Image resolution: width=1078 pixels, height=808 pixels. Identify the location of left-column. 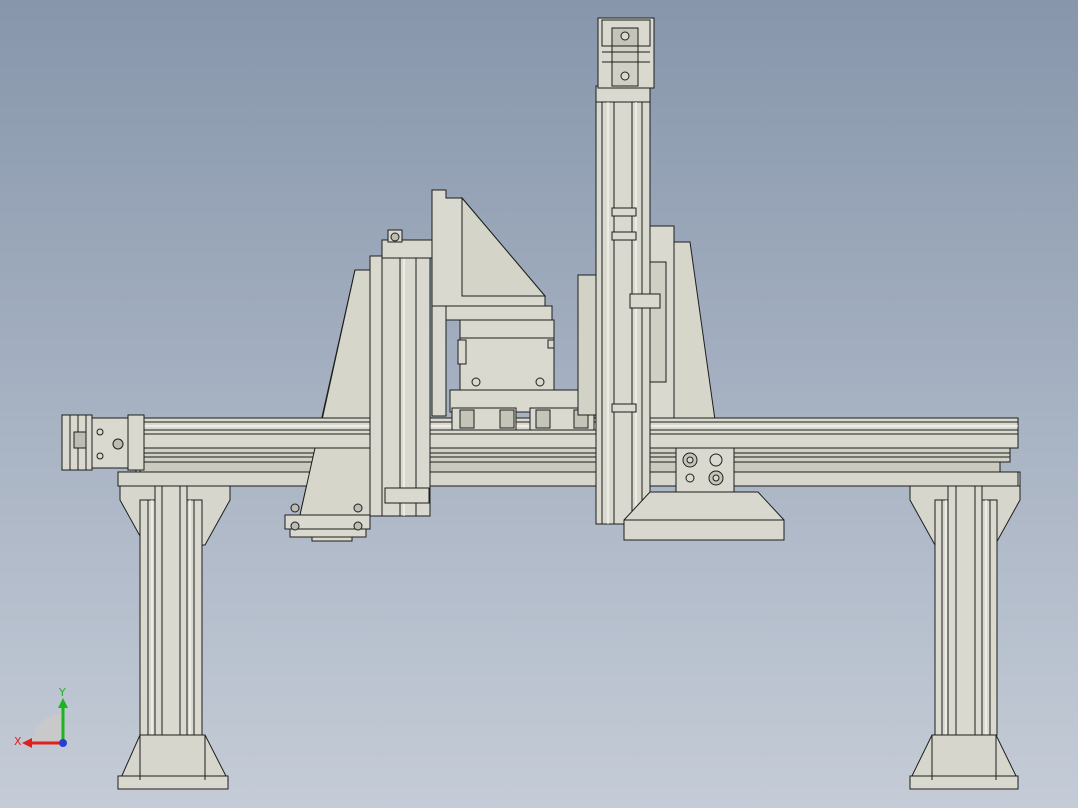
(401, 373).